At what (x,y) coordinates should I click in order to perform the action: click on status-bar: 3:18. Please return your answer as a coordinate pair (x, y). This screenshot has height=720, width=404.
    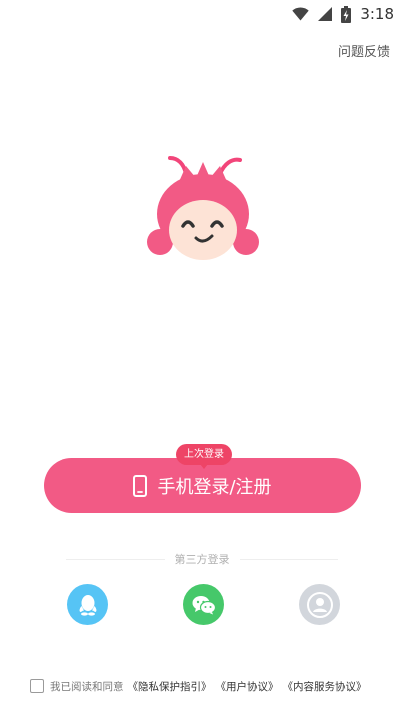
    Looking at the image, I should click on (202, 14).